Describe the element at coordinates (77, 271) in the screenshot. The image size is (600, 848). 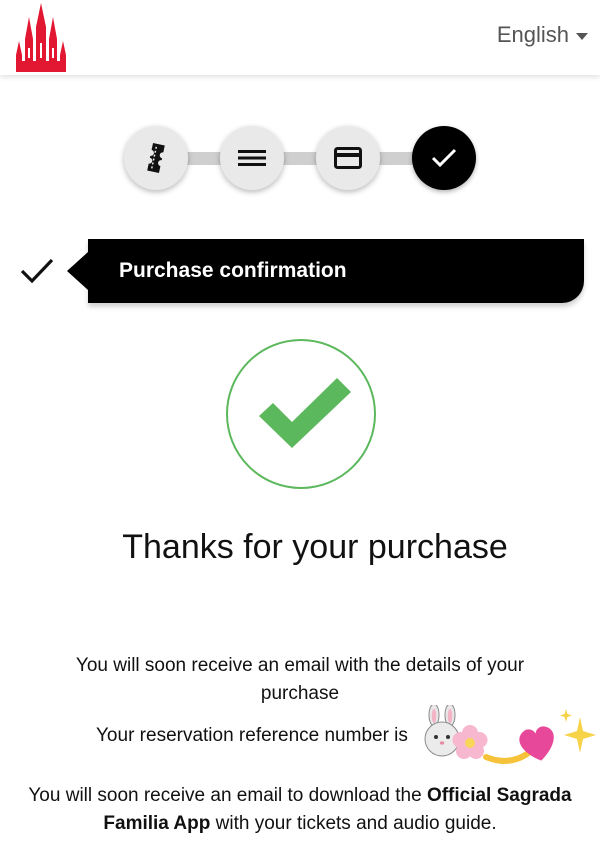
I see `banner-arrow` at that location.